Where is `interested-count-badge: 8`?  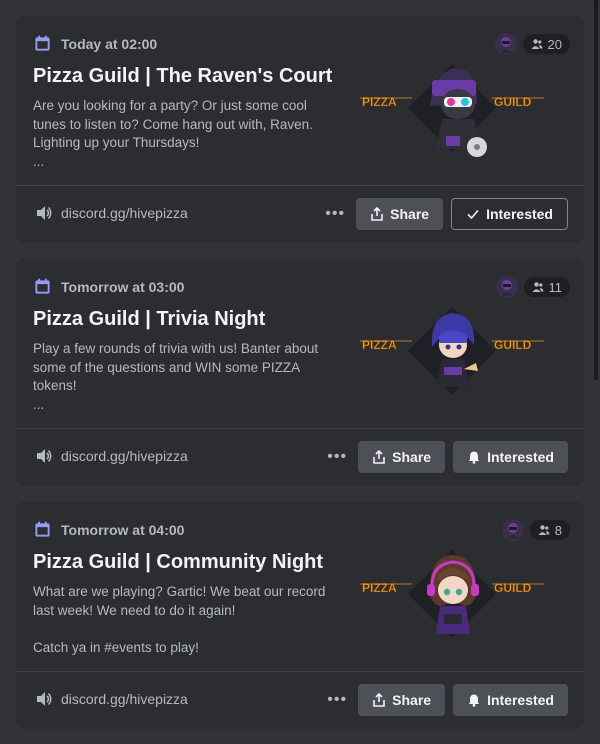
interested-count-badge: 8 is located at coordinates (549, 530).